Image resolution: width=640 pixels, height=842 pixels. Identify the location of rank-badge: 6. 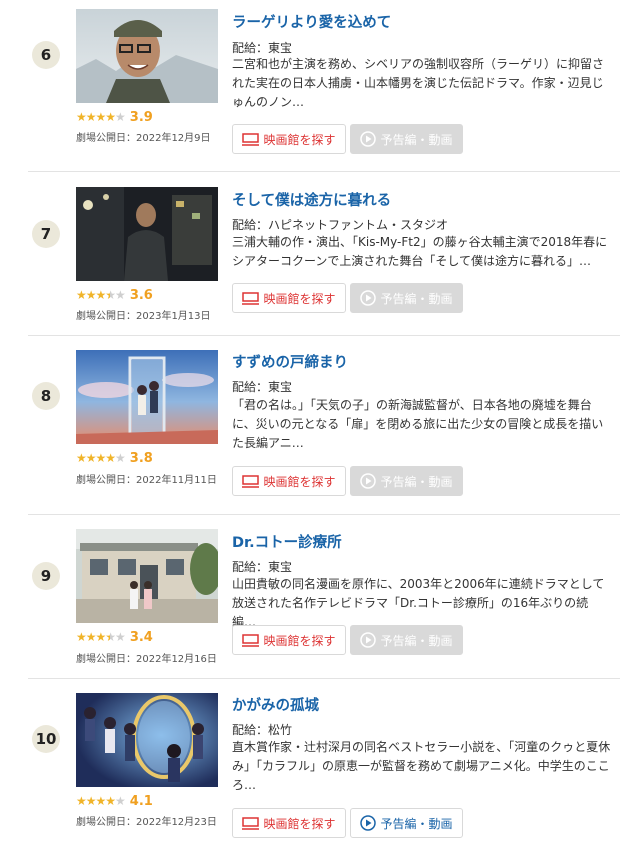
(46, 55).